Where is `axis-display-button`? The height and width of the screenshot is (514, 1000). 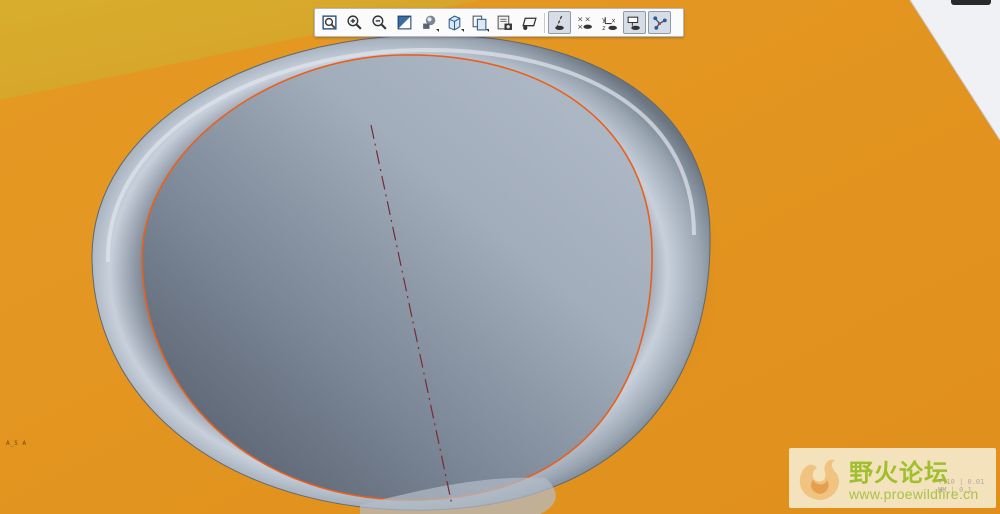
axis-display-button is located at coordinates (559, 22).